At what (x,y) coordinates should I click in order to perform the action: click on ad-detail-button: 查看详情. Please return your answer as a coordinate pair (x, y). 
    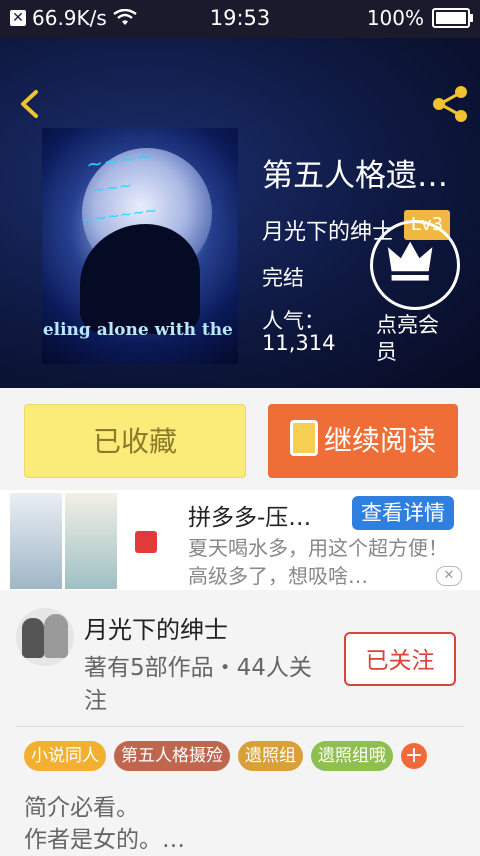
    Looking at the image, I should click on (403, 513).